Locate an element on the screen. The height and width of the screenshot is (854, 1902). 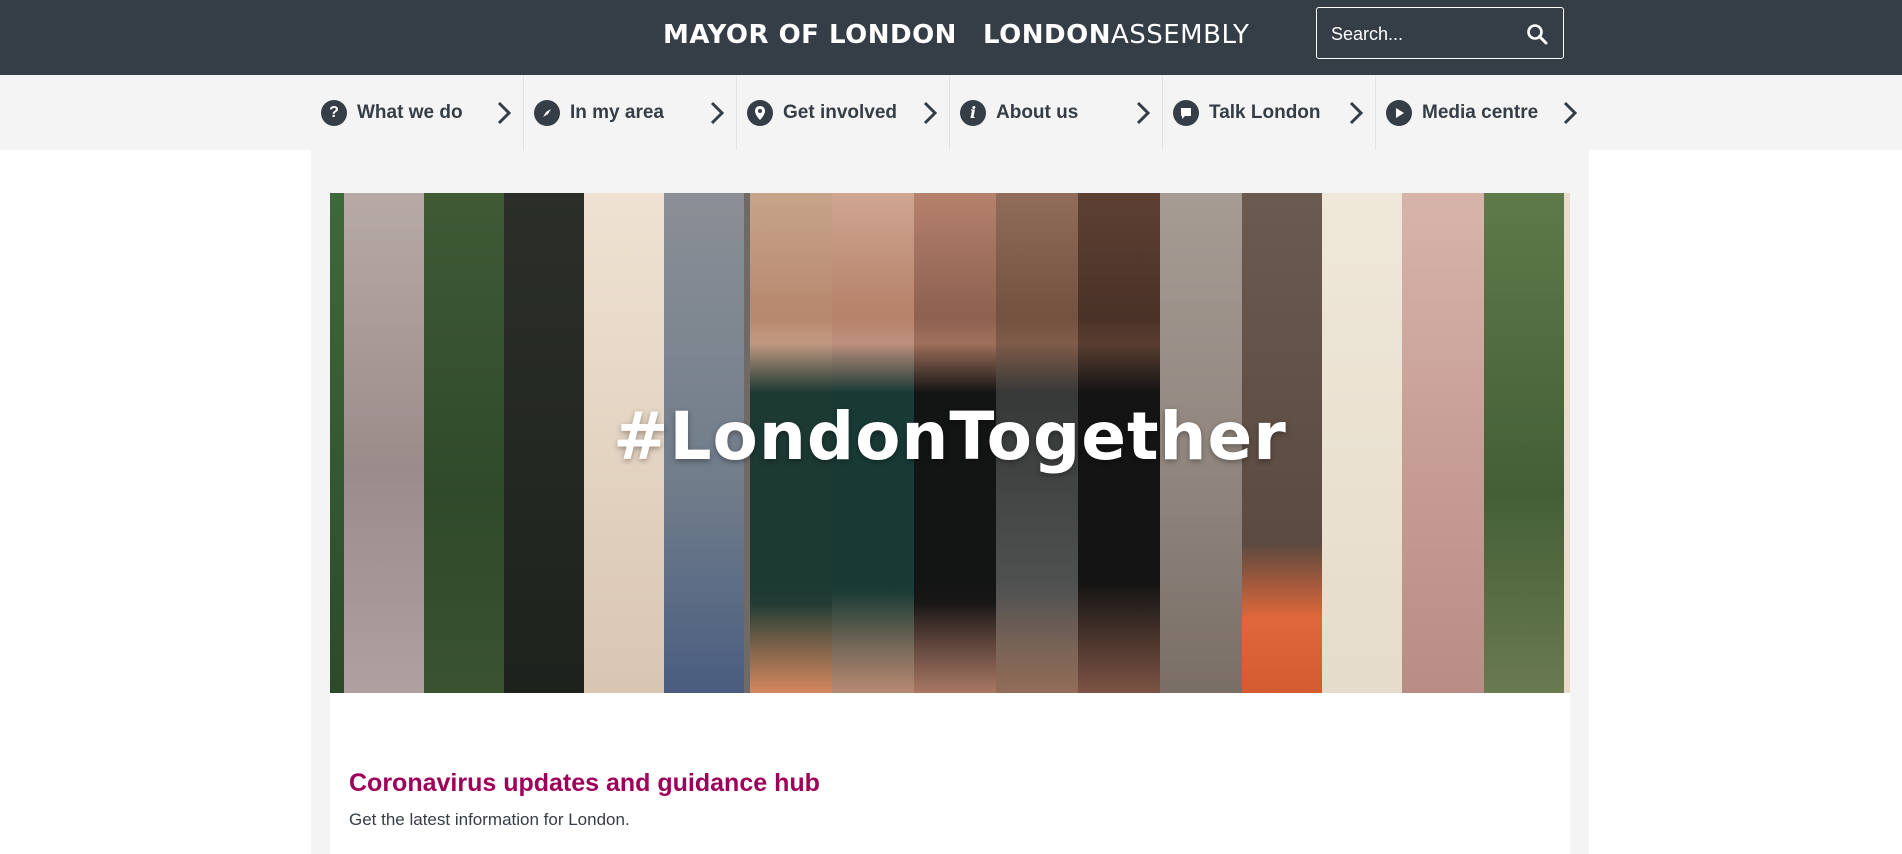
play-icon is located at coordinates (1399, 112).